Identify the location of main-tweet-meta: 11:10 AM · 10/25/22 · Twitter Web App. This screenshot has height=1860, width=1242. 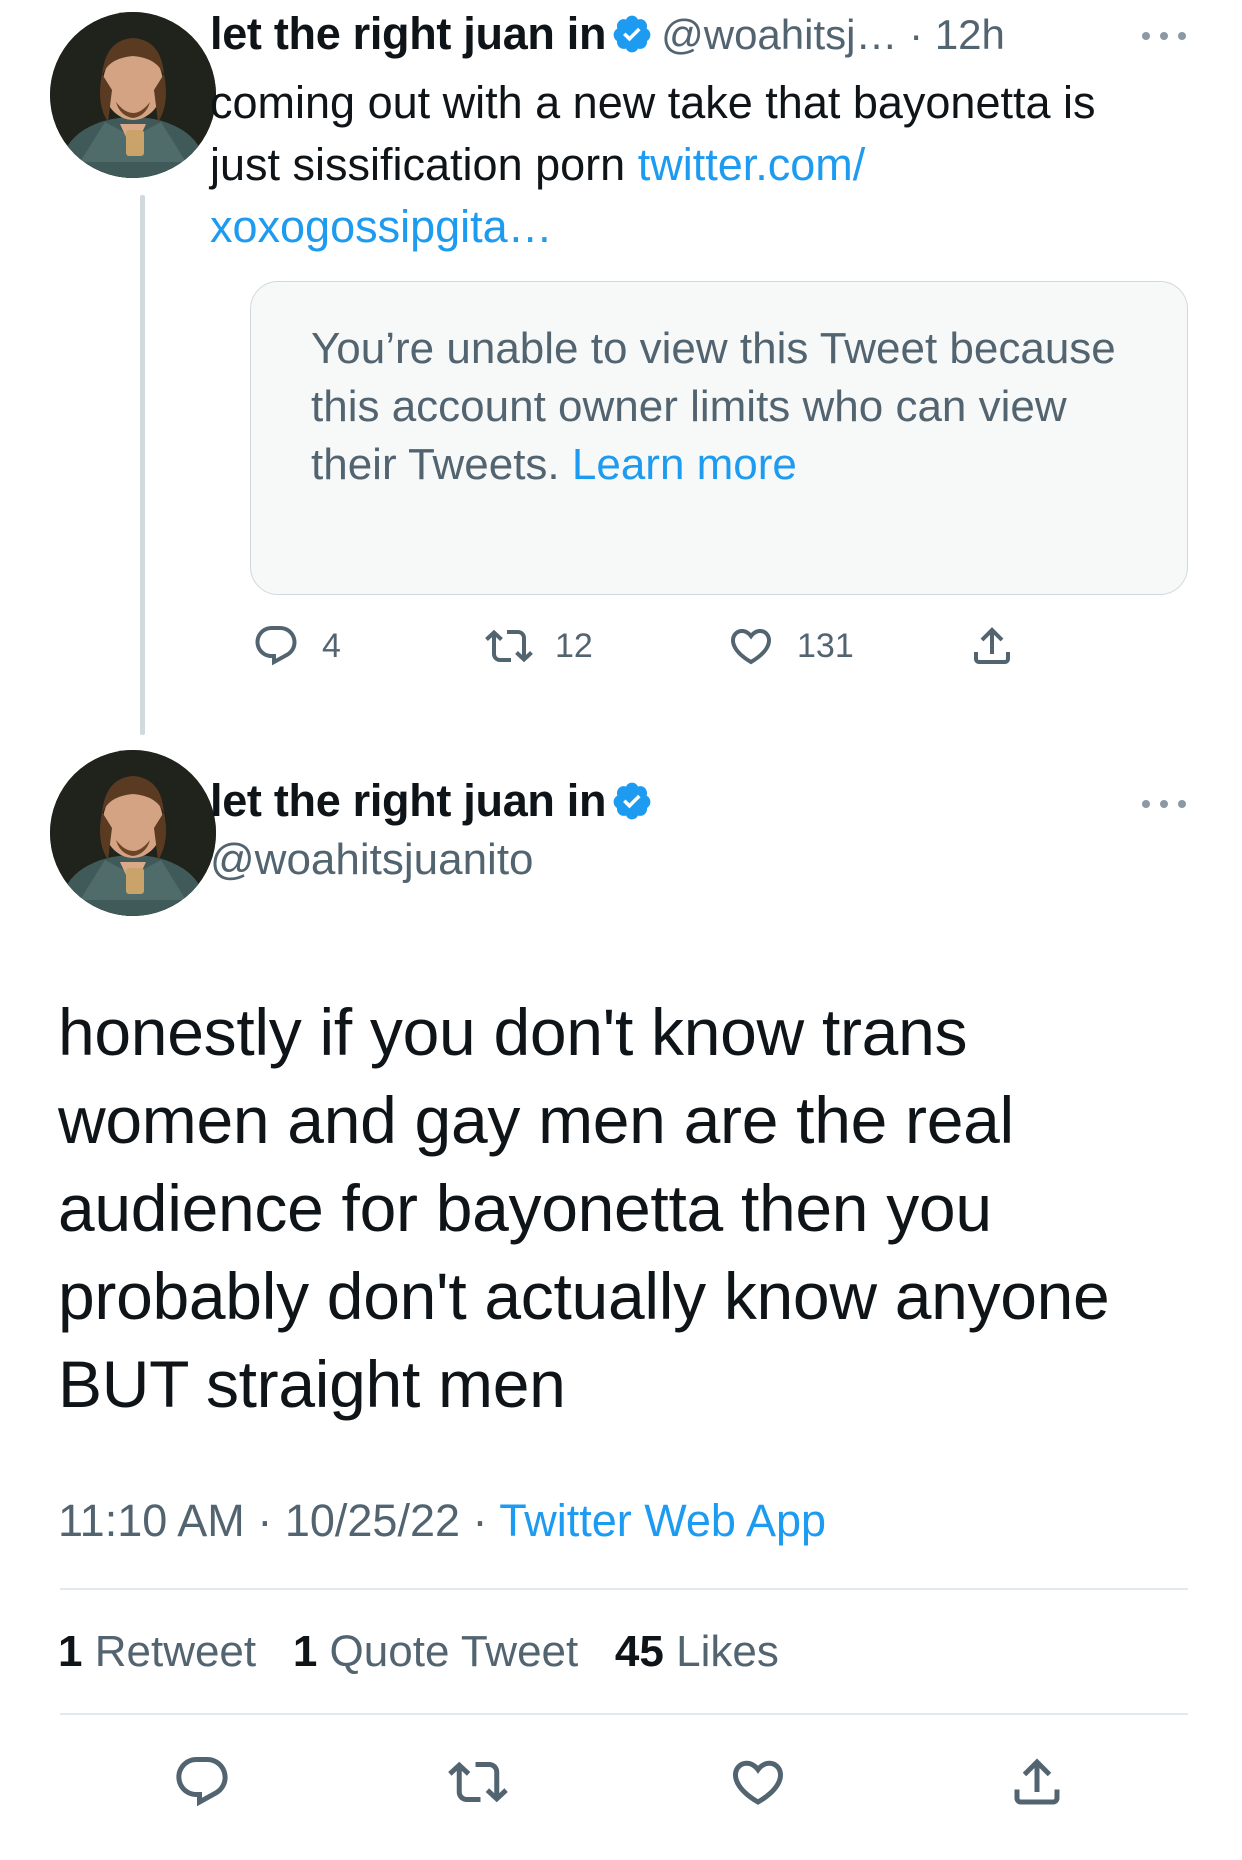
(442, 1521).